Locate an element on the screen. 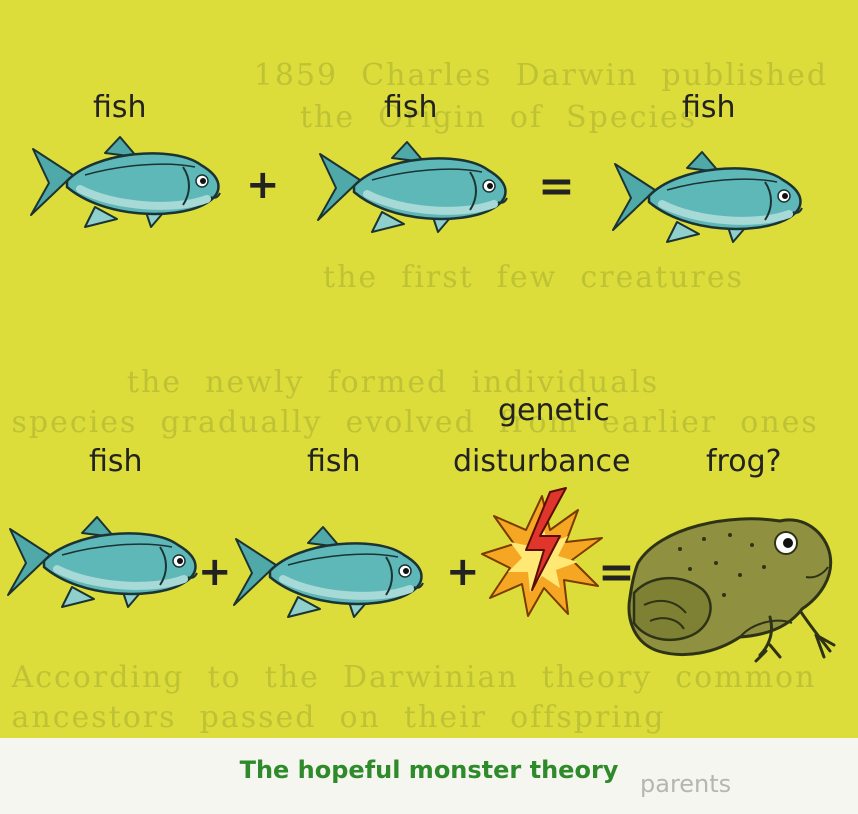  show-through-text: 1859 Charles Darwin published is located at coordinates (414, 75).